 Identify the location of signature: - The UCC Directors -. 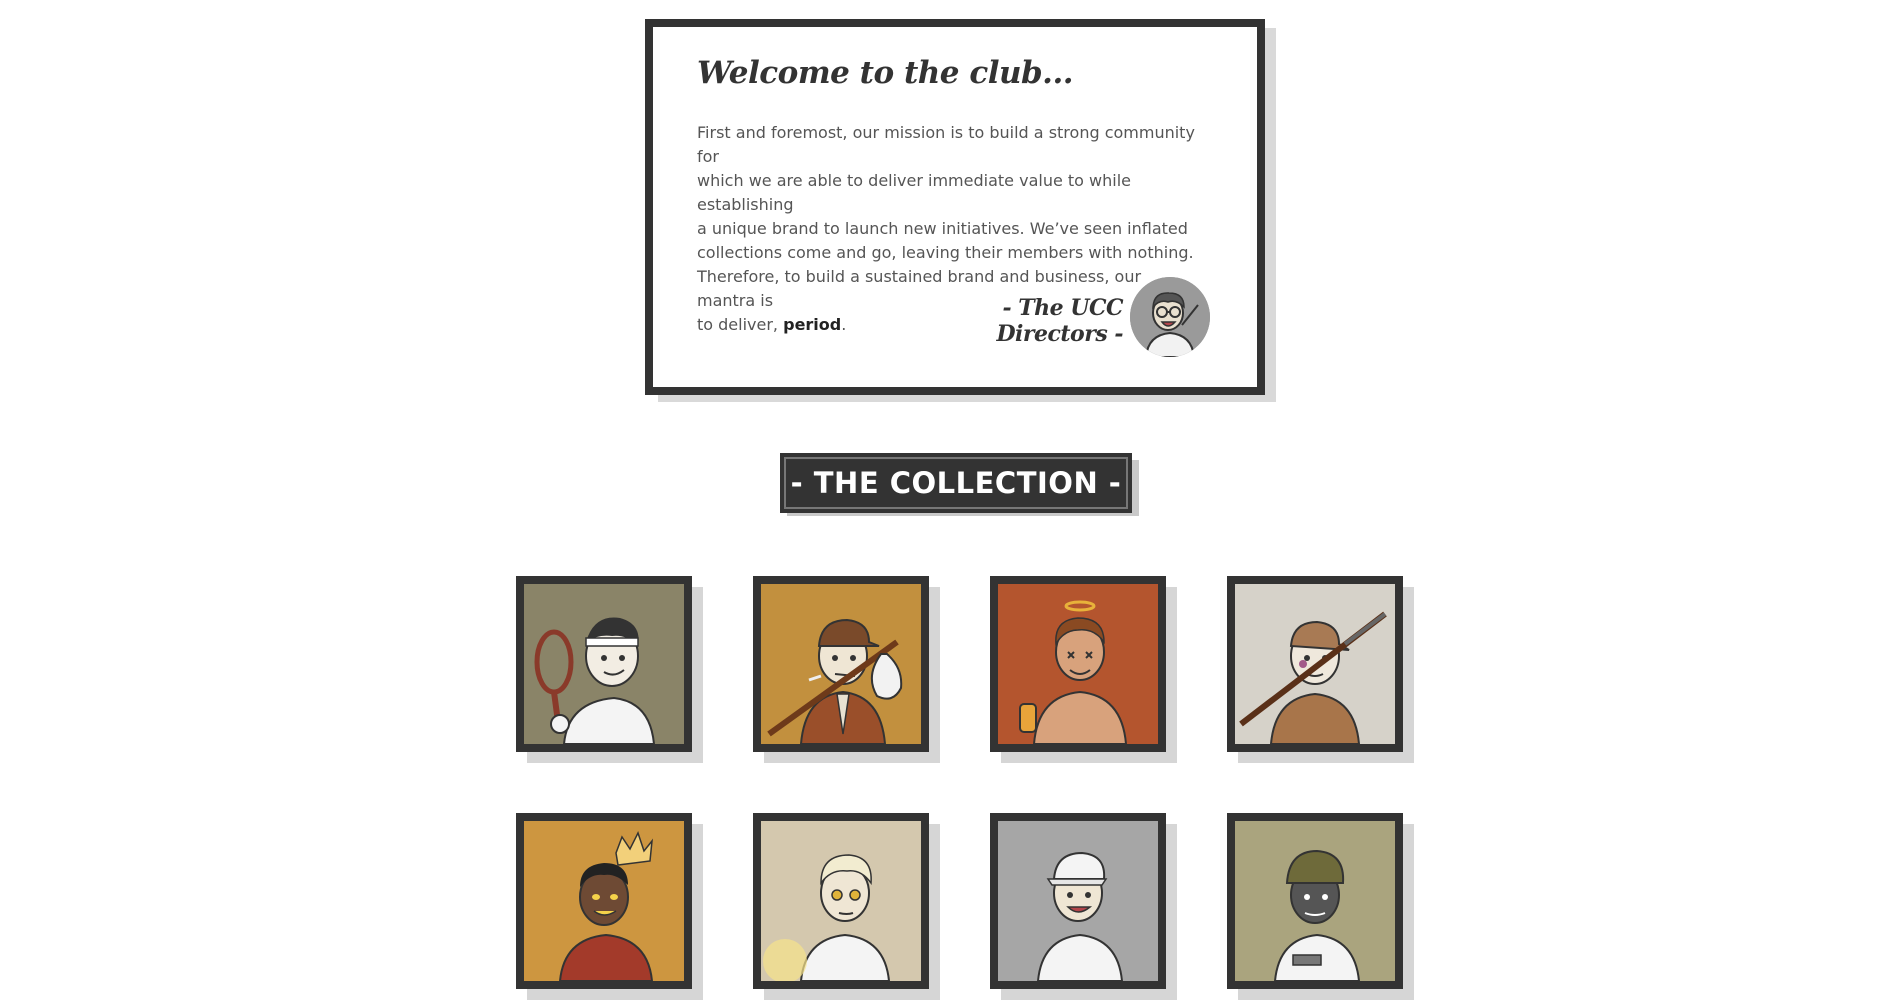
(1059, 321).